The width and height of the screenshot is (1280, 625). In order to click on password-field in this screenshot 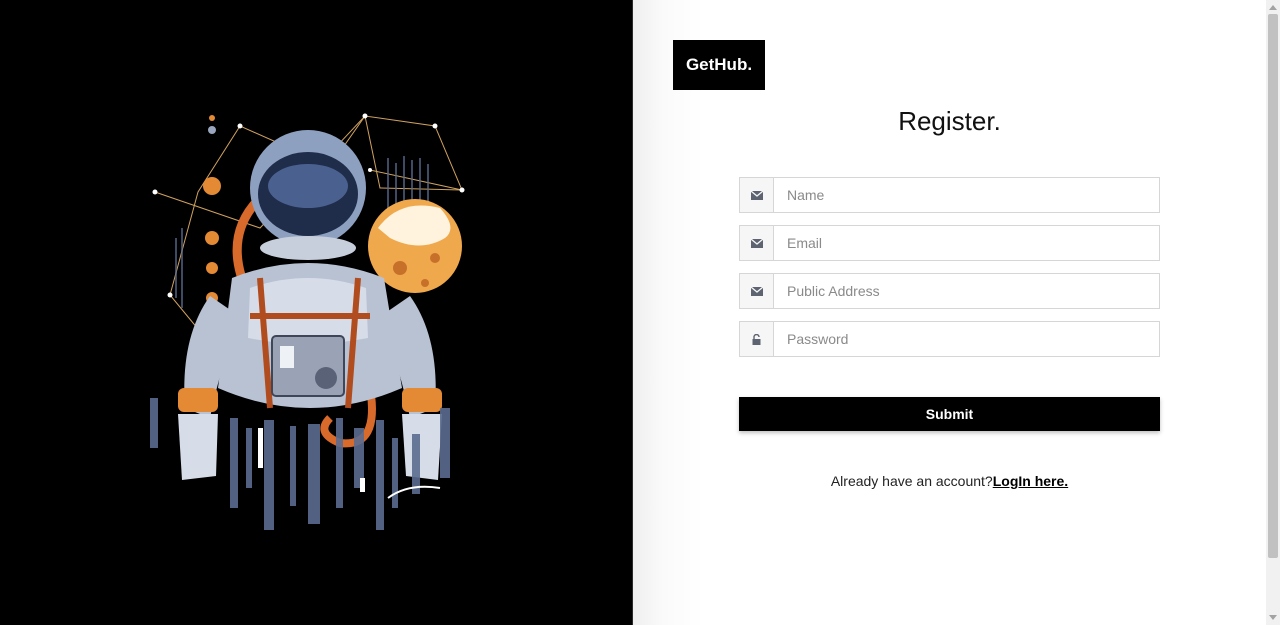, I will do `click(949, 339)`.